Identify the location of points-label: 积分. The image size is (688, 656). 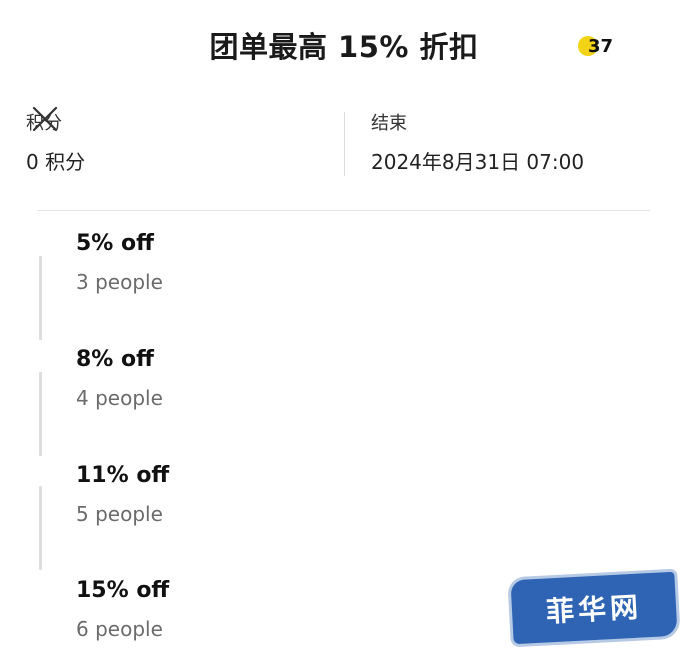
(44, 123).